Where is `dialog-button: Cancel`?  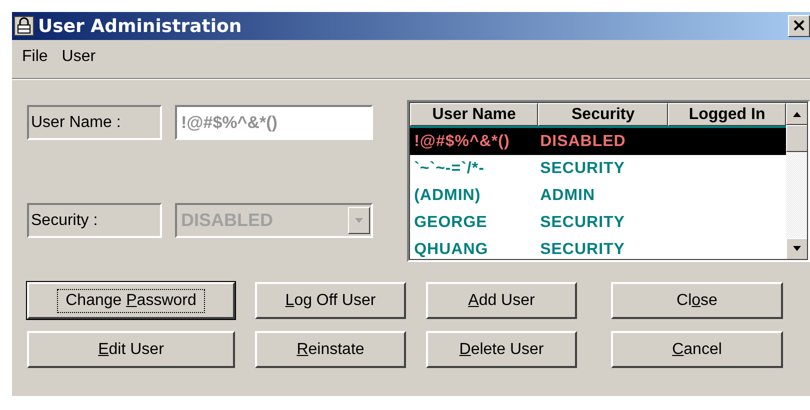
dialog-button: Cancel is located at coordinates (697, 349).